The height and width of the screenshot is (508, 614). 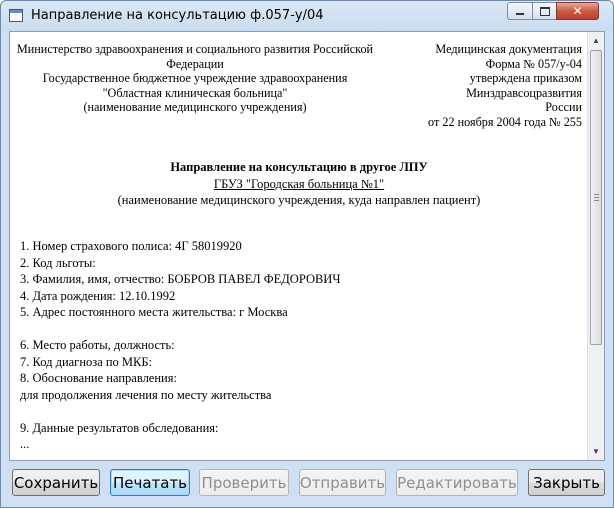 What do you see at coordinates (97, 345) in the screenshot?
I see `field-line: 6. Место работы, должность:` at bounding box center [97, 345].